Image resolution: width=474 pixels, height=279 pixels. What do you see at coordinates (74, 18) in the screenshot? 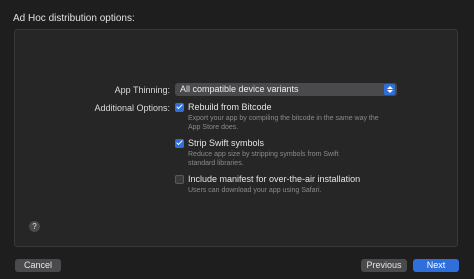
I see `dialog-title: Ad Hoc distribution options:` at bounding box center [74, 18].